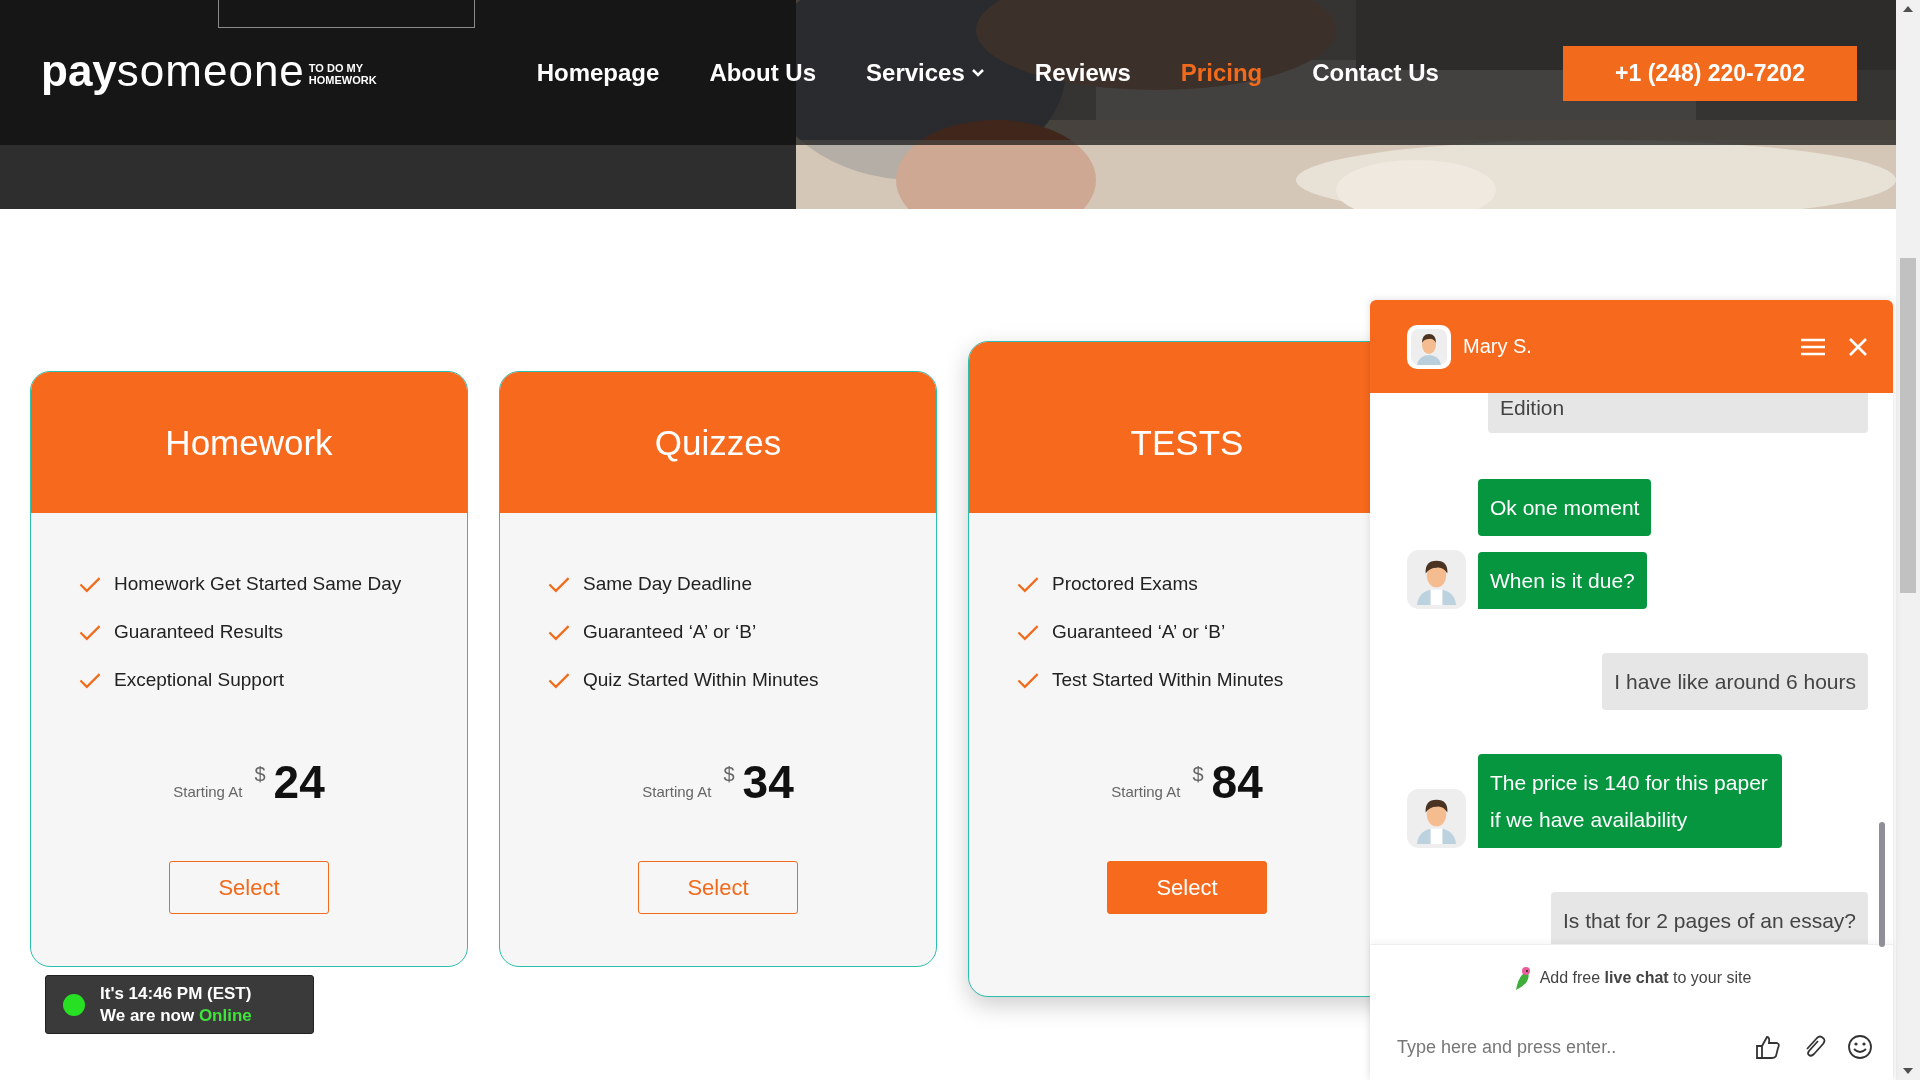  Describe the element at coordinates (763, 72) in the screenshot. I see `nav-link: About Us` at that location.